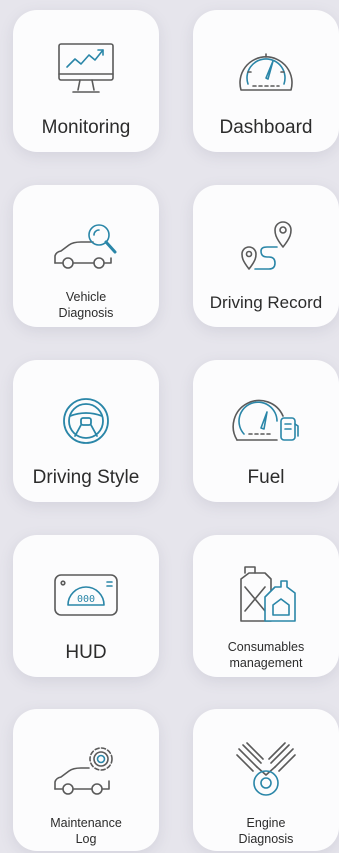  What do you see at coordinates (266, 655) in the screenshot?
I see `tile-label: Consumables management` at bounding box center [266, 655].